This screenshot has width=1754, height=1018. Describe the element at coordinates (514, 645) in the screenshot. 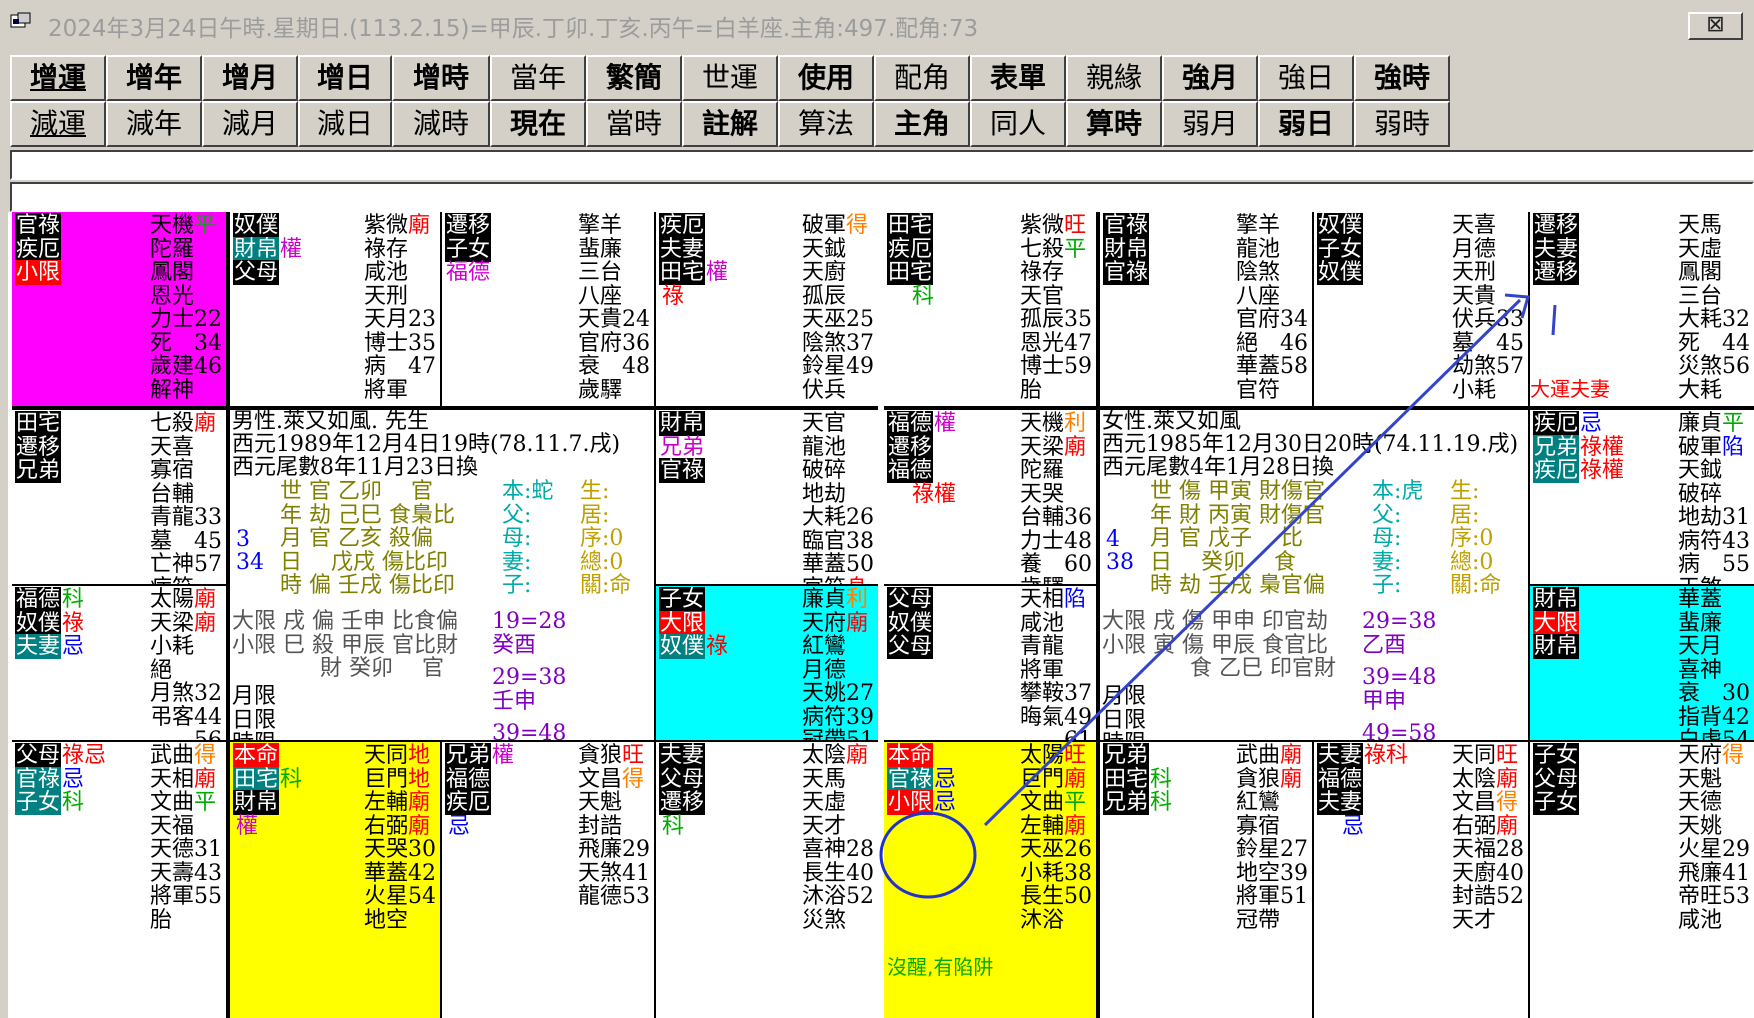

I see `daxian-range: 癸酉` at that location.